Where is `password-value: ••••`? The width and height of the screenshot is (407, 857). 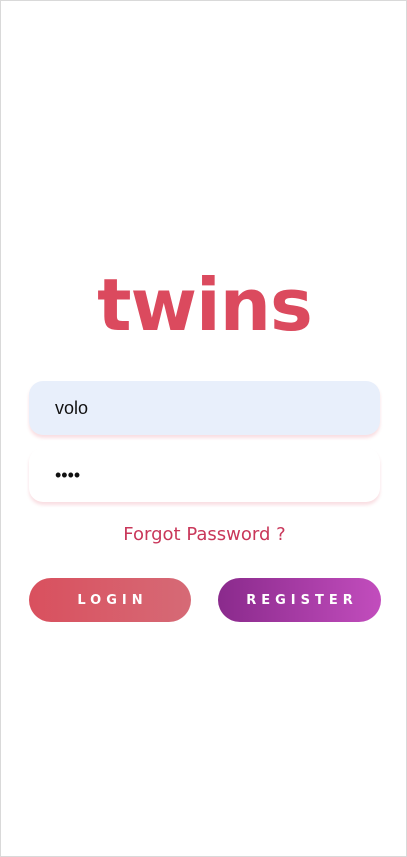
password-value: •••• is located at coordinates (68, 474).